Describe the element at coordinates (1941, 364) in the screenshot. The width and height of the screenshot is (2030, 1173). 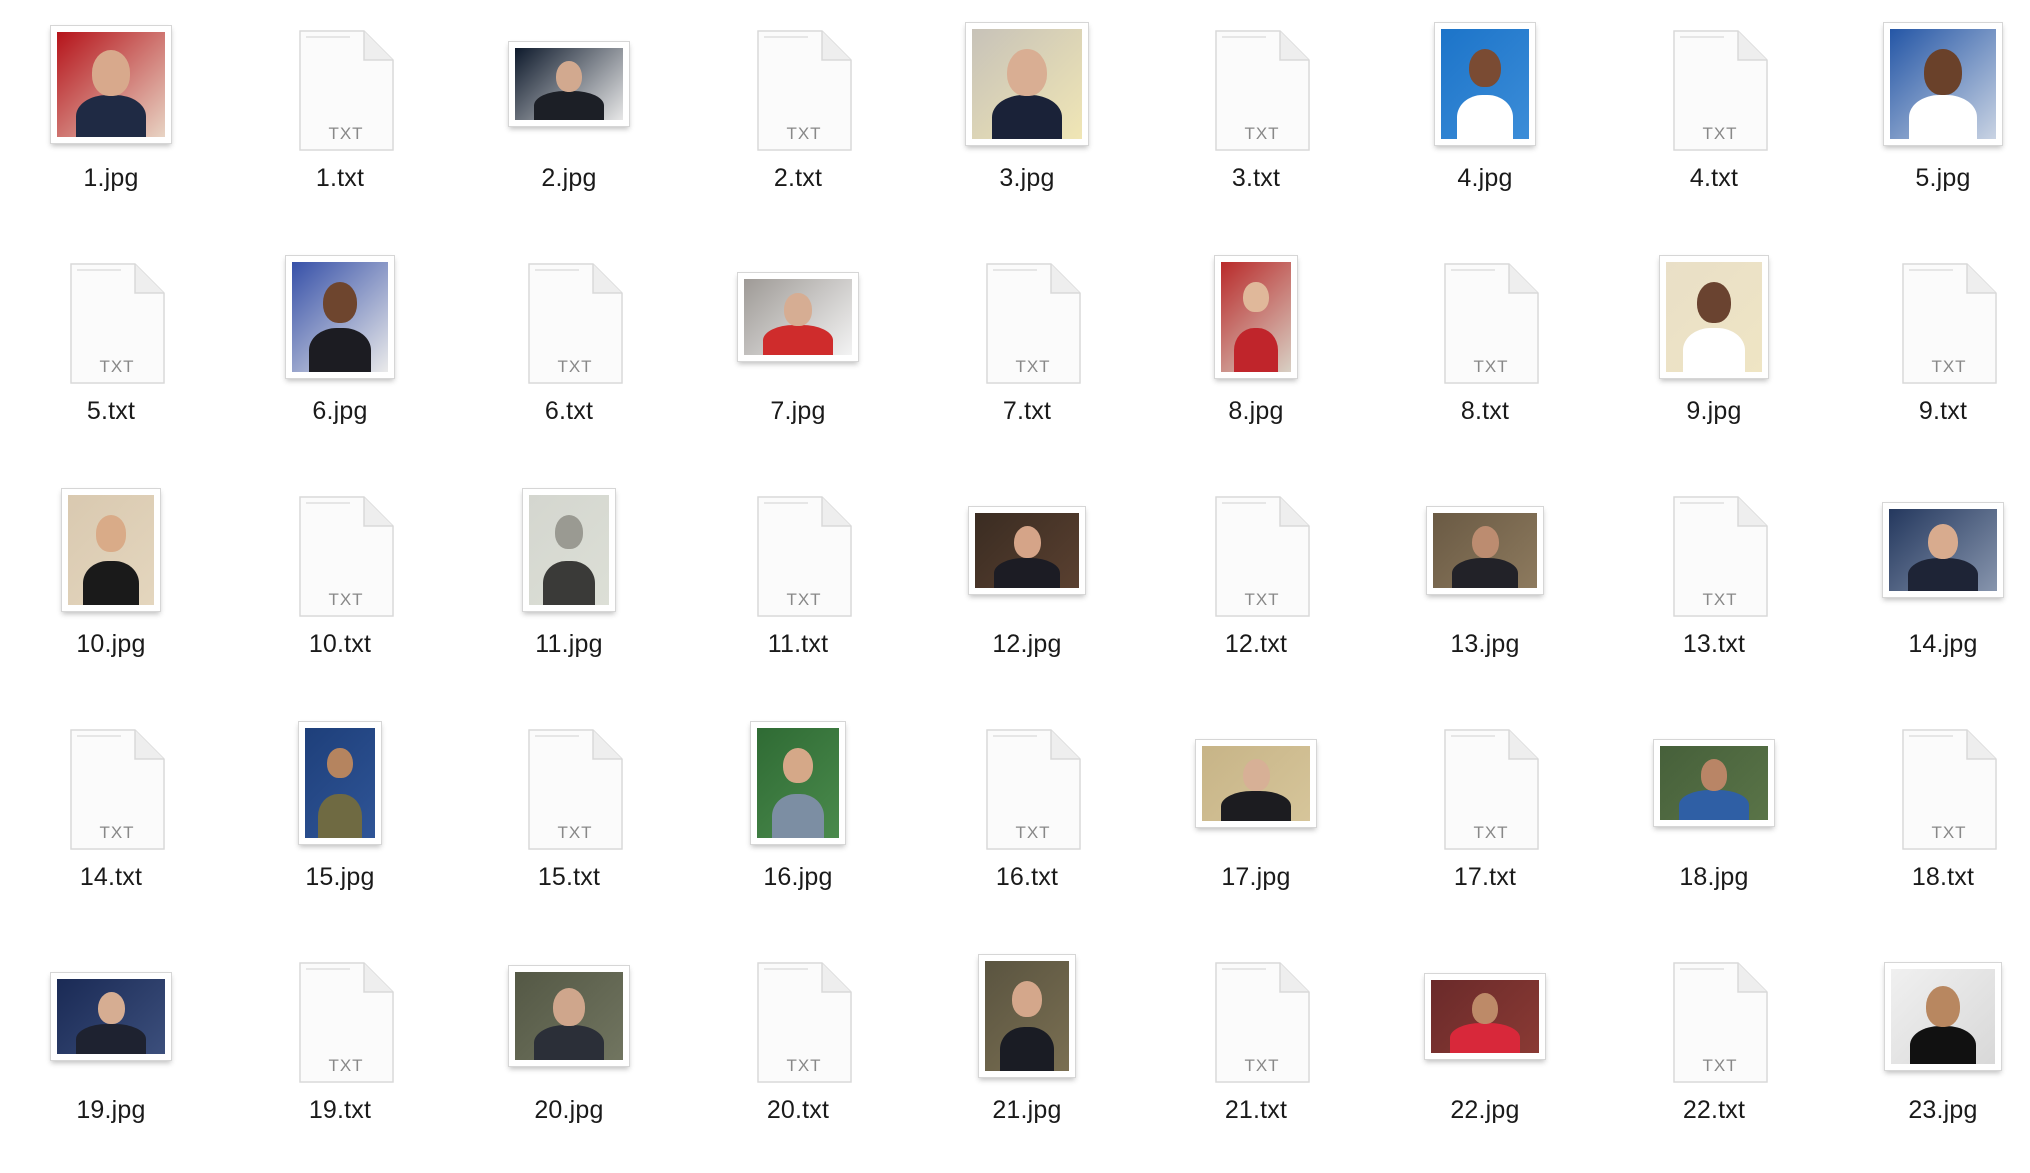
I see `text-file-item: TXT 9.txt` at that location.